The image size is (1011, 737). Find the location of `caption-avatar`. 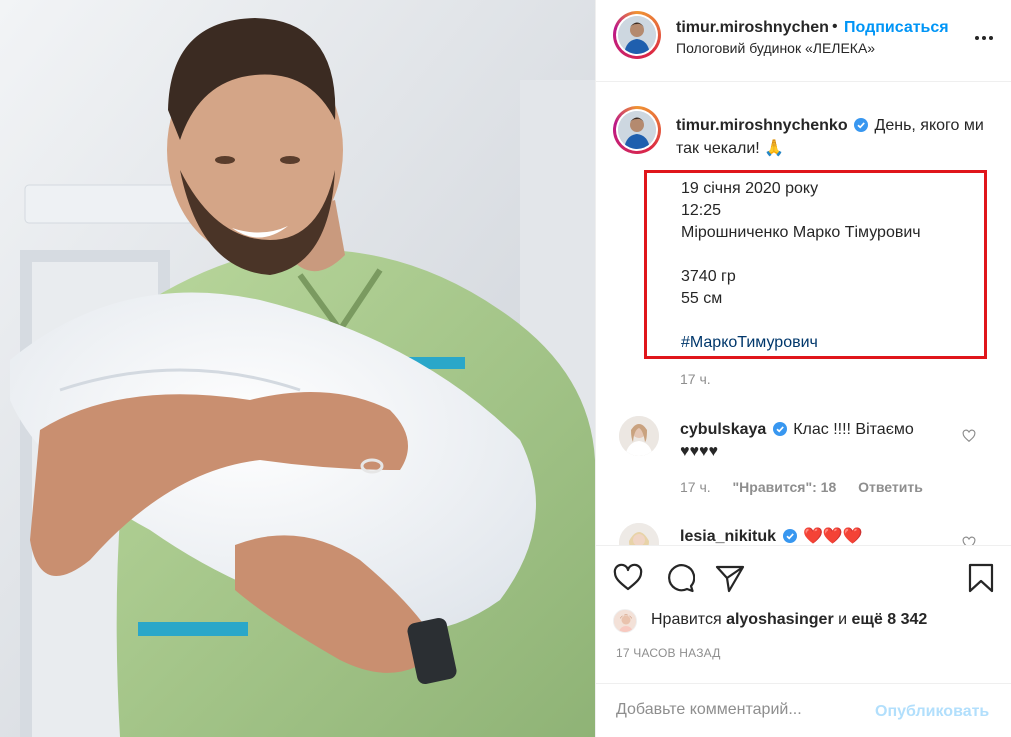

caption-avatar is located at coordinates (637, 130).